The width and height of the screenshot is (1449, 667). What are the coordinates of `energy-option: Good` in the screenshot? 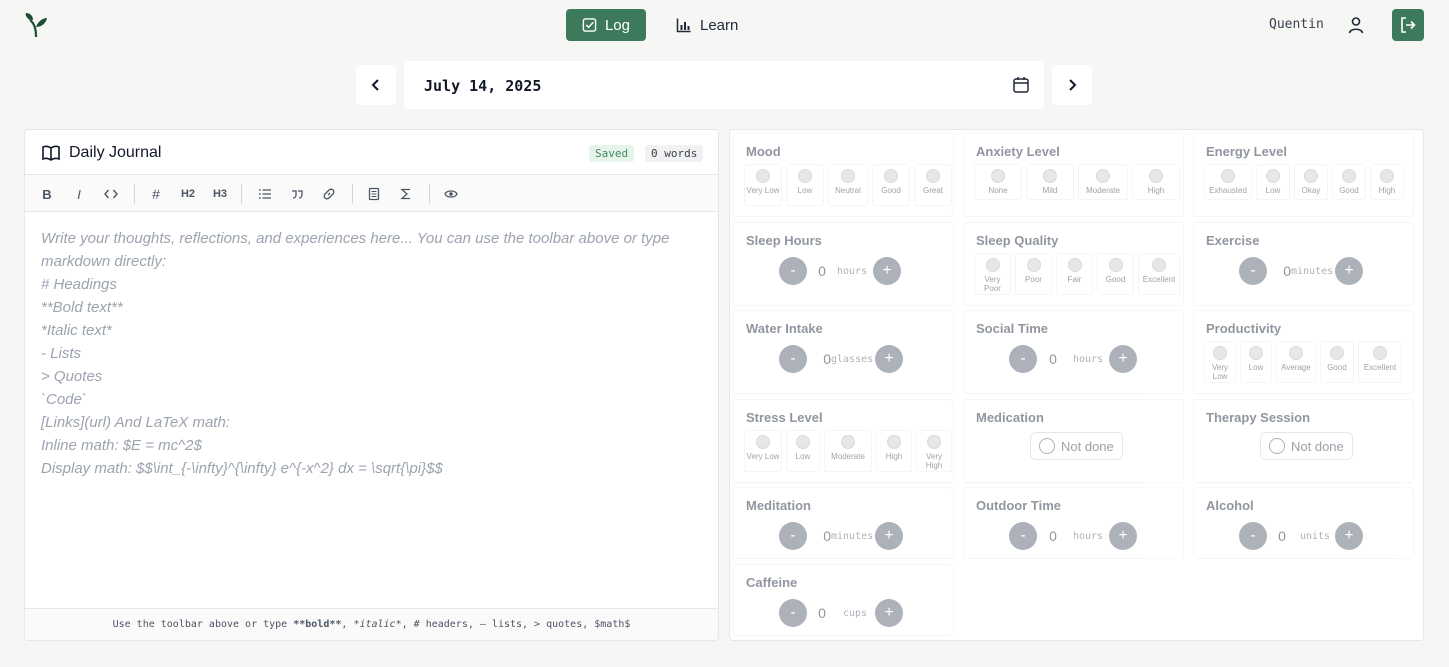 It's located at (1349, 182).